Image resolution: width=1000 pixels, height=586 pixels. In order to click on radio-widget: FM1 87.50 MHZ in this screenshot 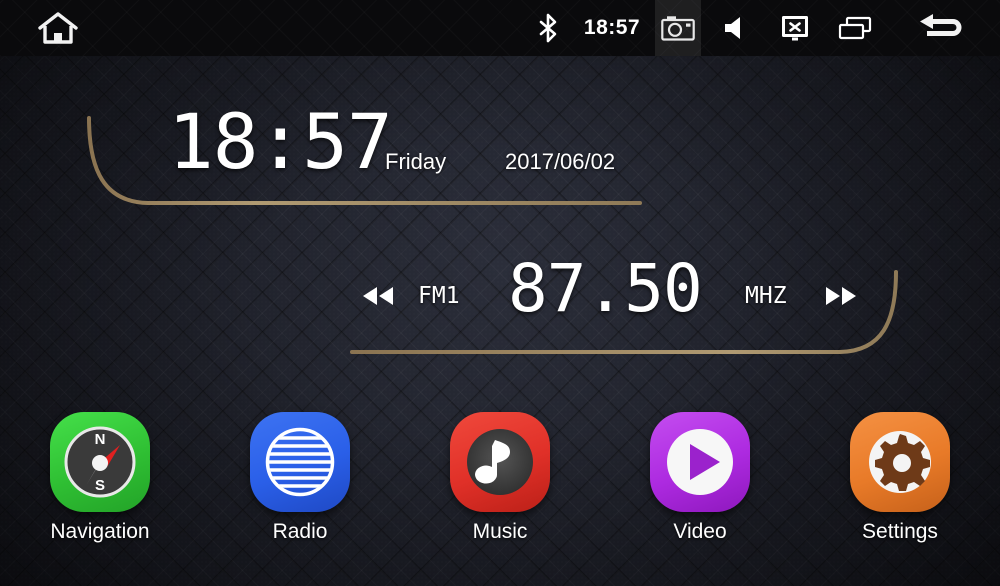, I will do `click(500, 289)`.